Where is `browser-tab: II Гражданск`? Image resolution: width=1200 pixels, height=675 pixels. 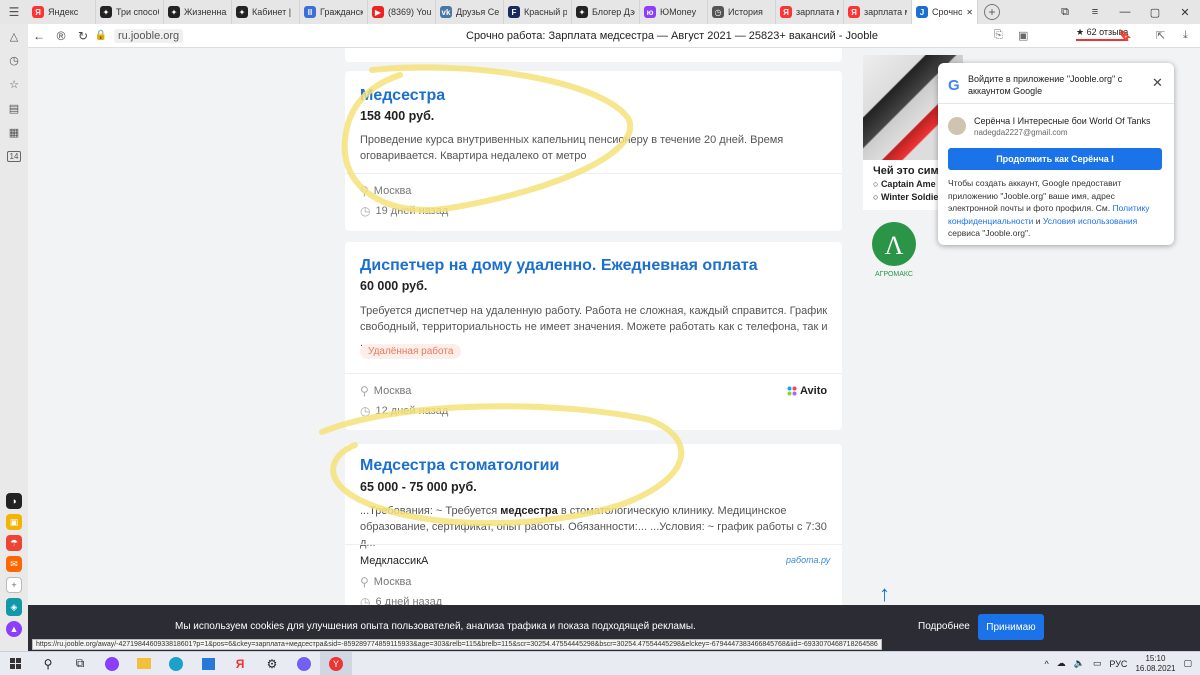
browser-tab: II Гражданск is located at coordinates (334, 12).